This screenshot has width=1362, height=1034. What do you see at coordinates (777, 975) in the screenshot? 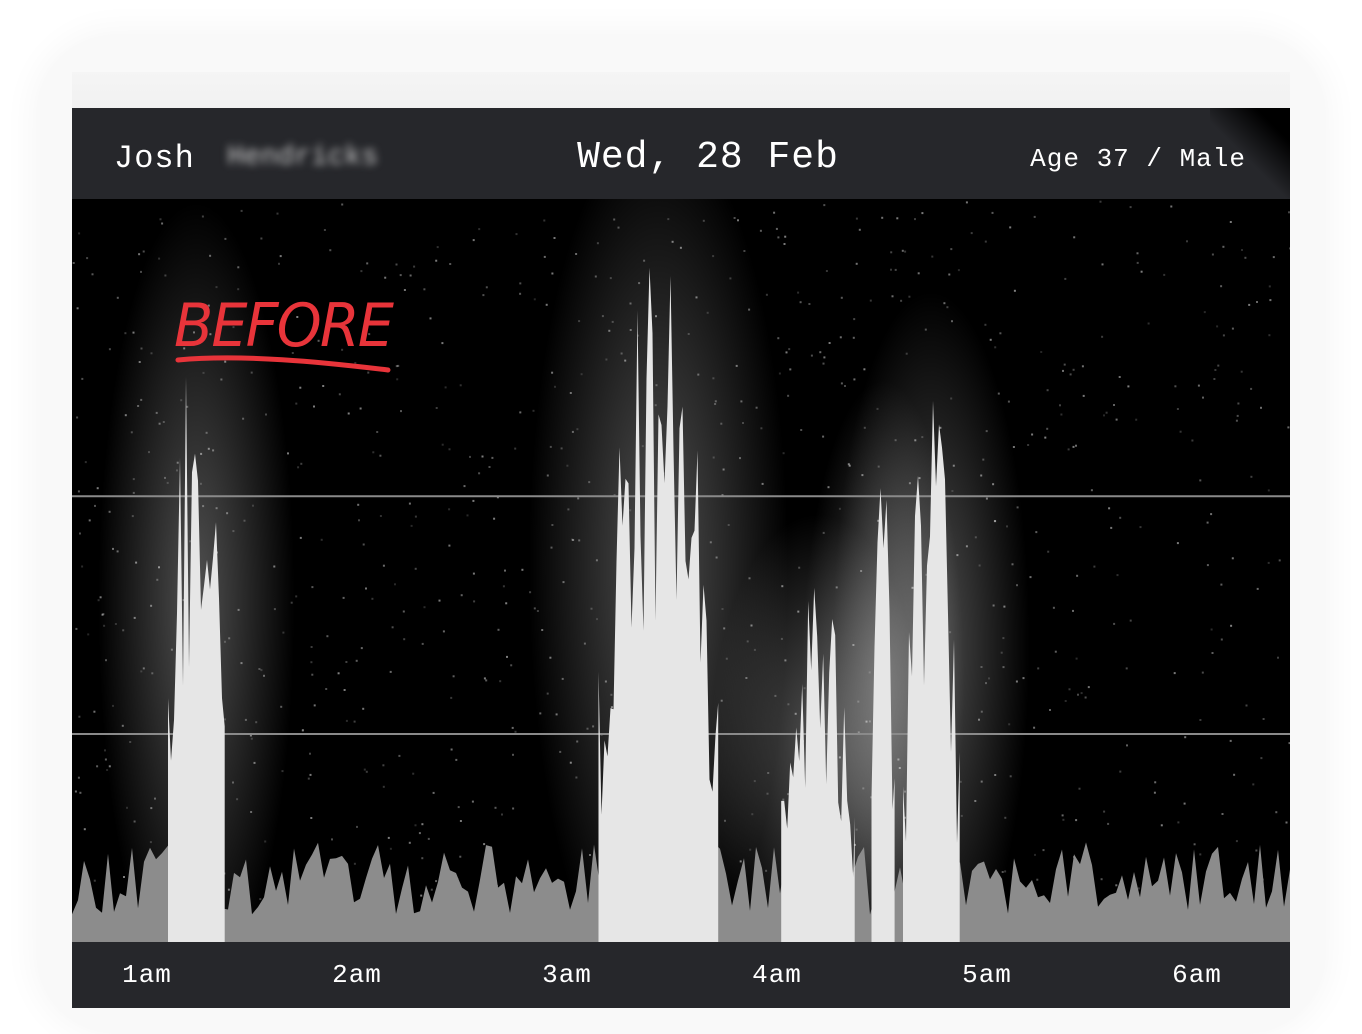
I see `x-tick-4am: 4am` at bounding box center [777, 975].